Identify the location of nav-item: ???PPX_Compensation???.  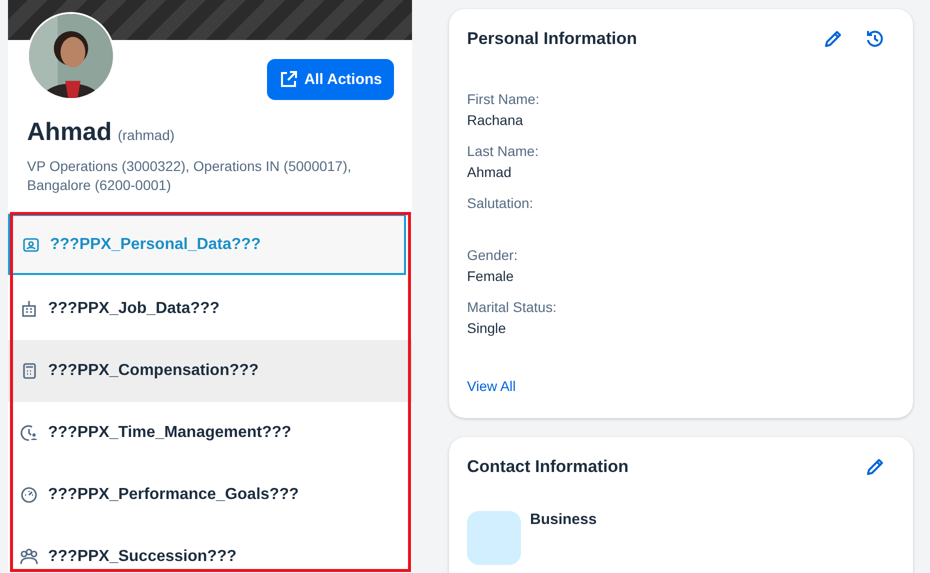
(210, 371).